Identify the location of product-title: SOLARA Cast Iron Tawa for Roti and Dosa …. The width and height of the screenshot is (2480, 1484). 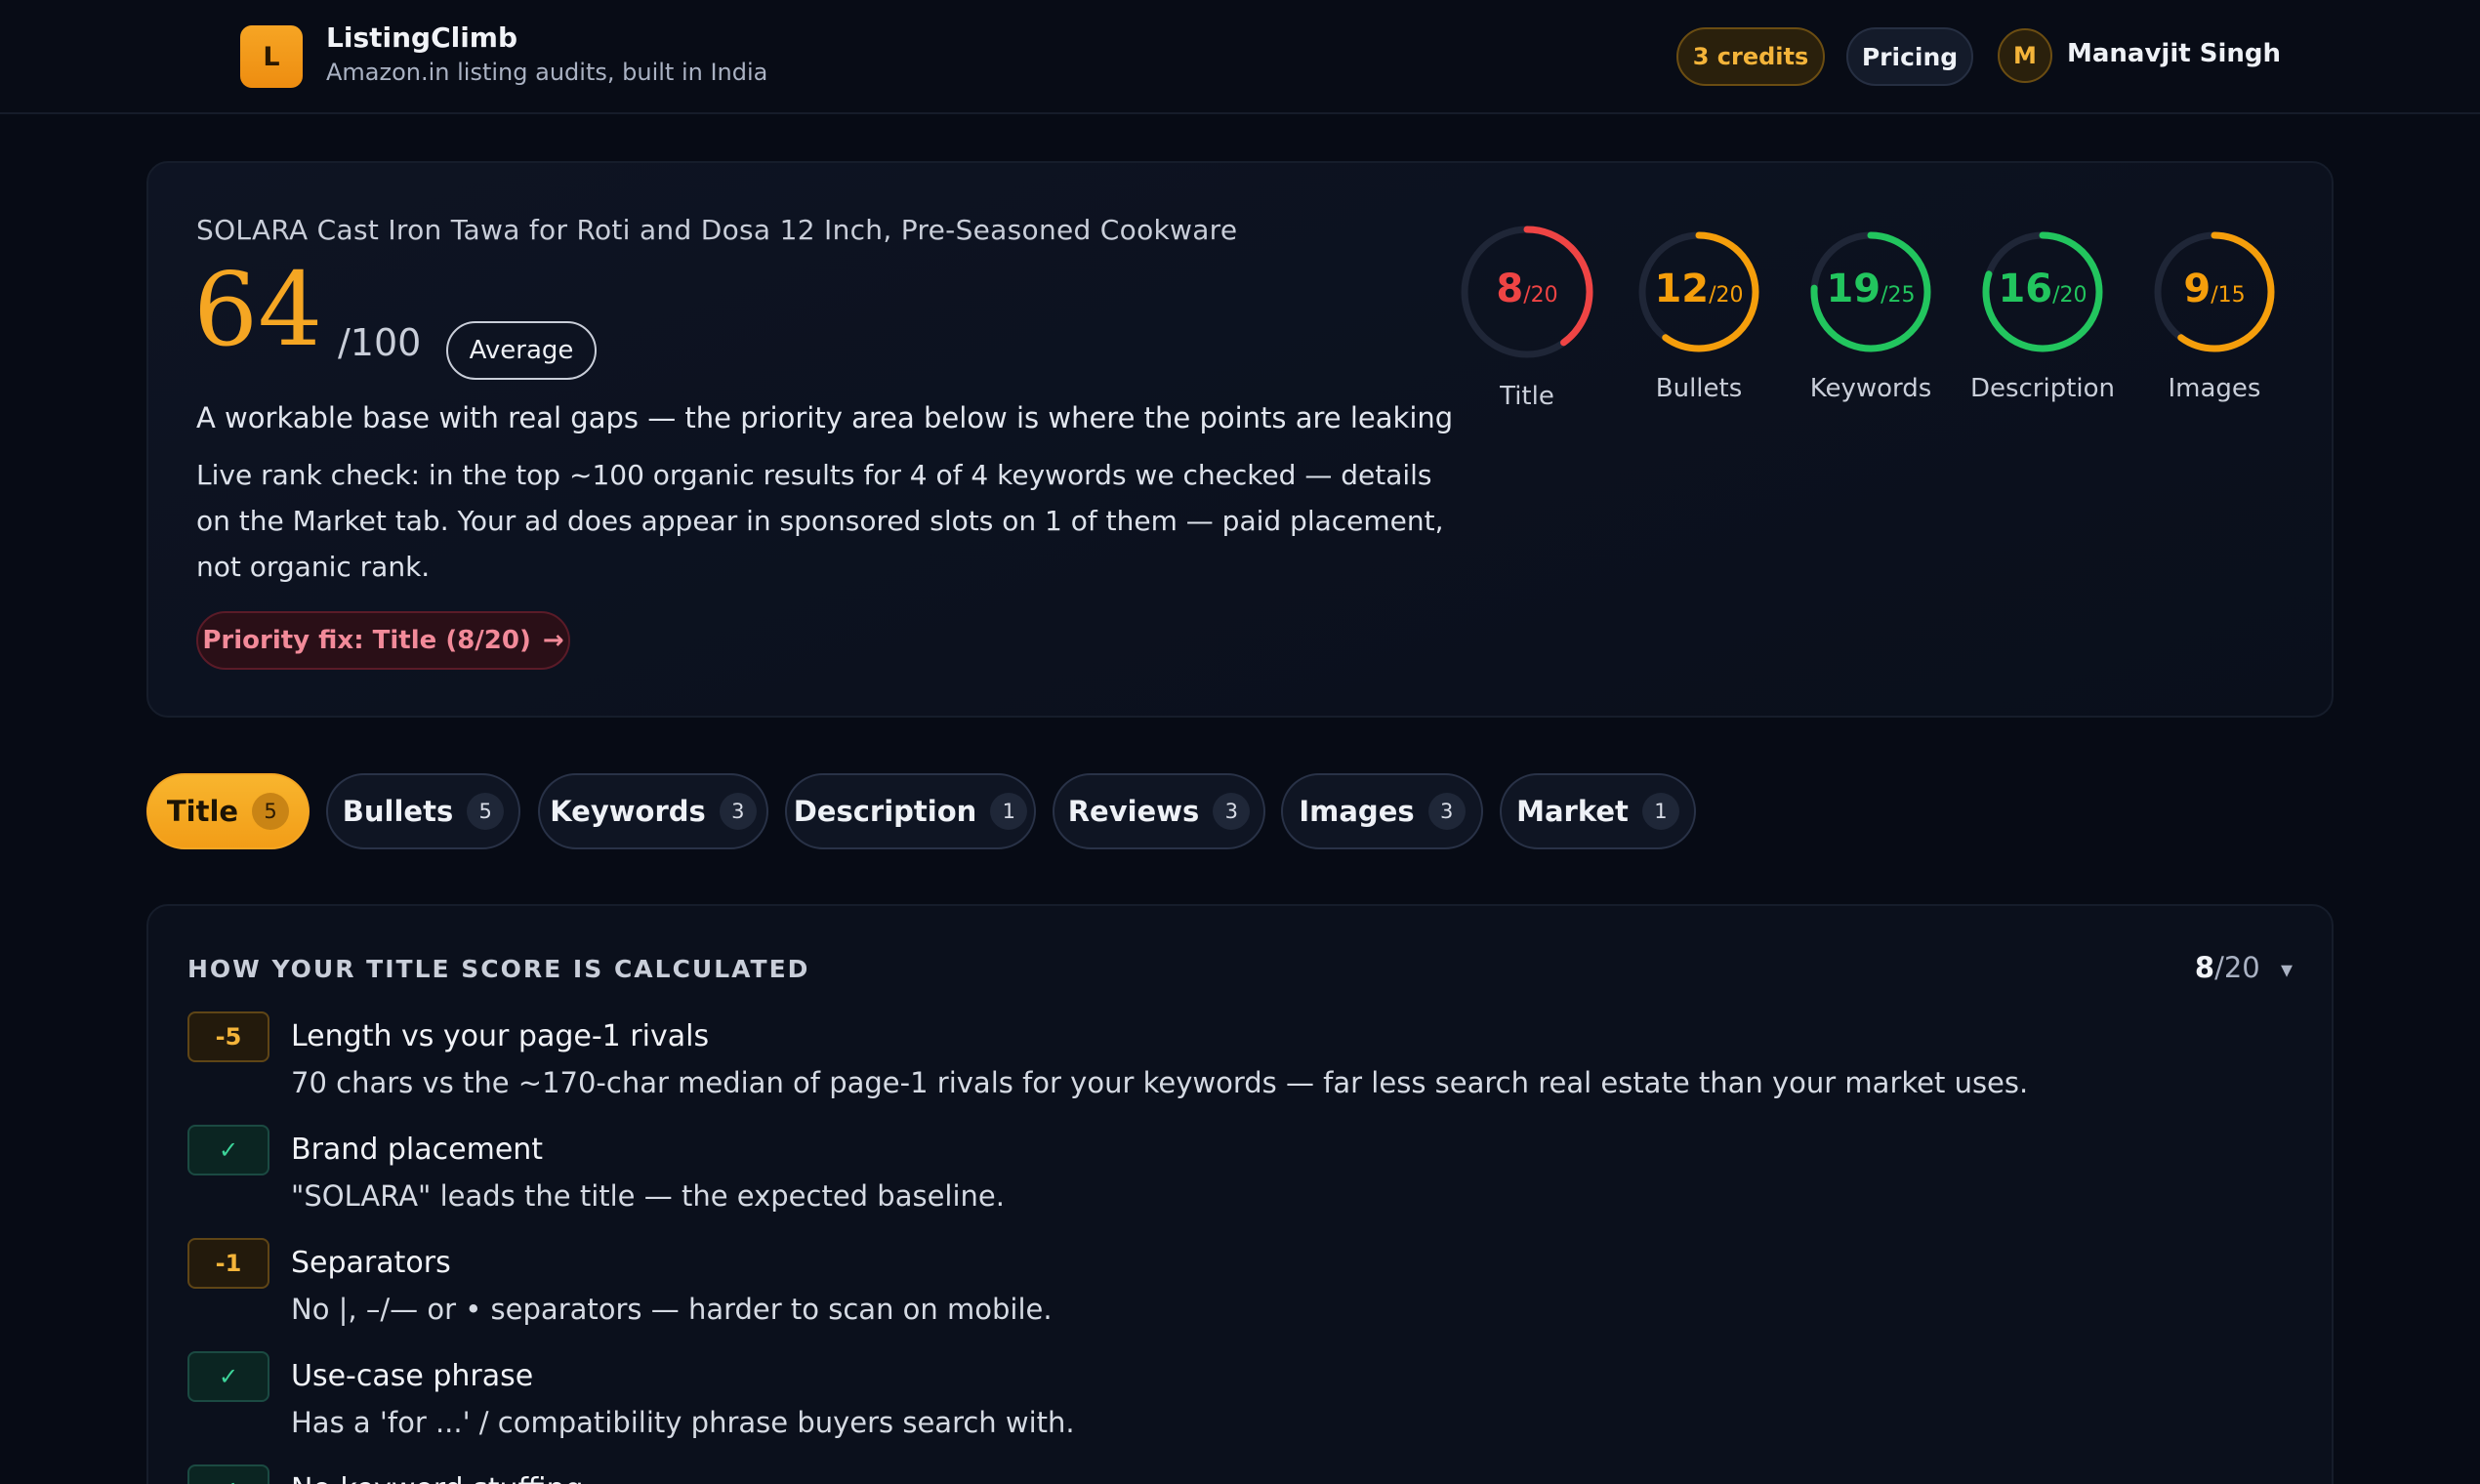
(717, 230).